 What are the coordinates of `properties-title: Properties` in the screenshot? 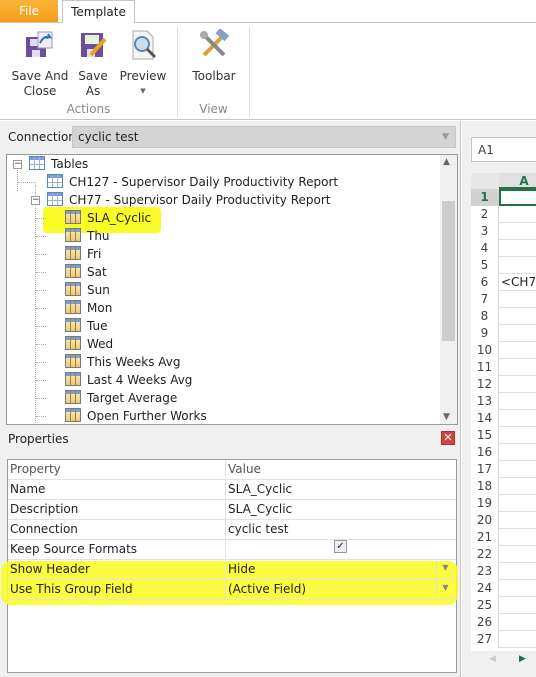 It's located at (38, 439).